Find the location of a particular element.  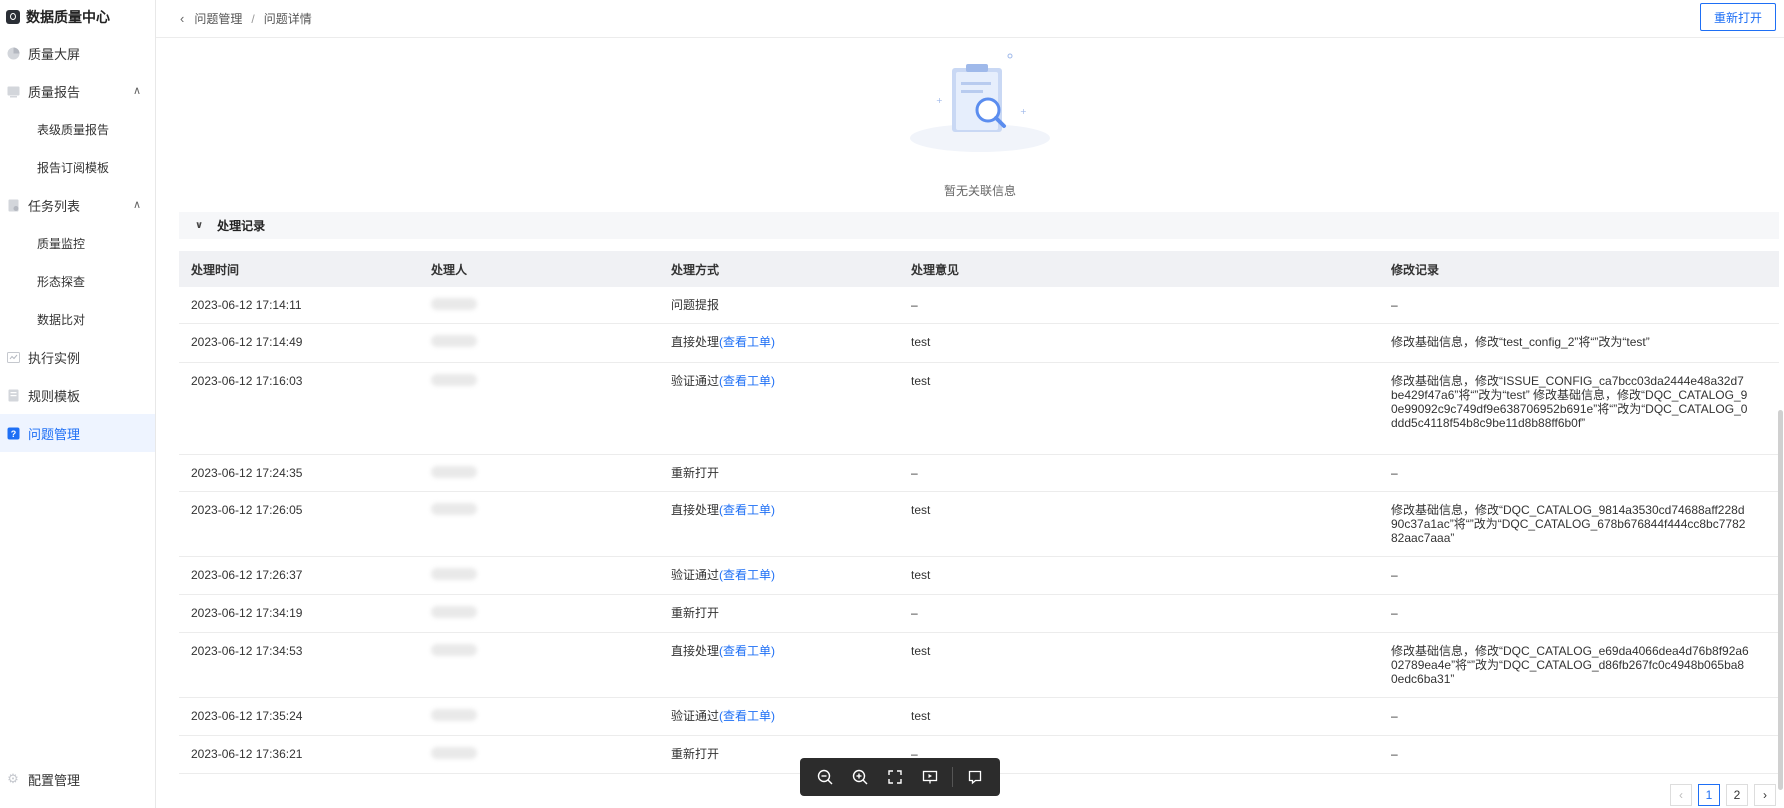

back-arrow-icon: ‹ is located at coordinates (182, 18).